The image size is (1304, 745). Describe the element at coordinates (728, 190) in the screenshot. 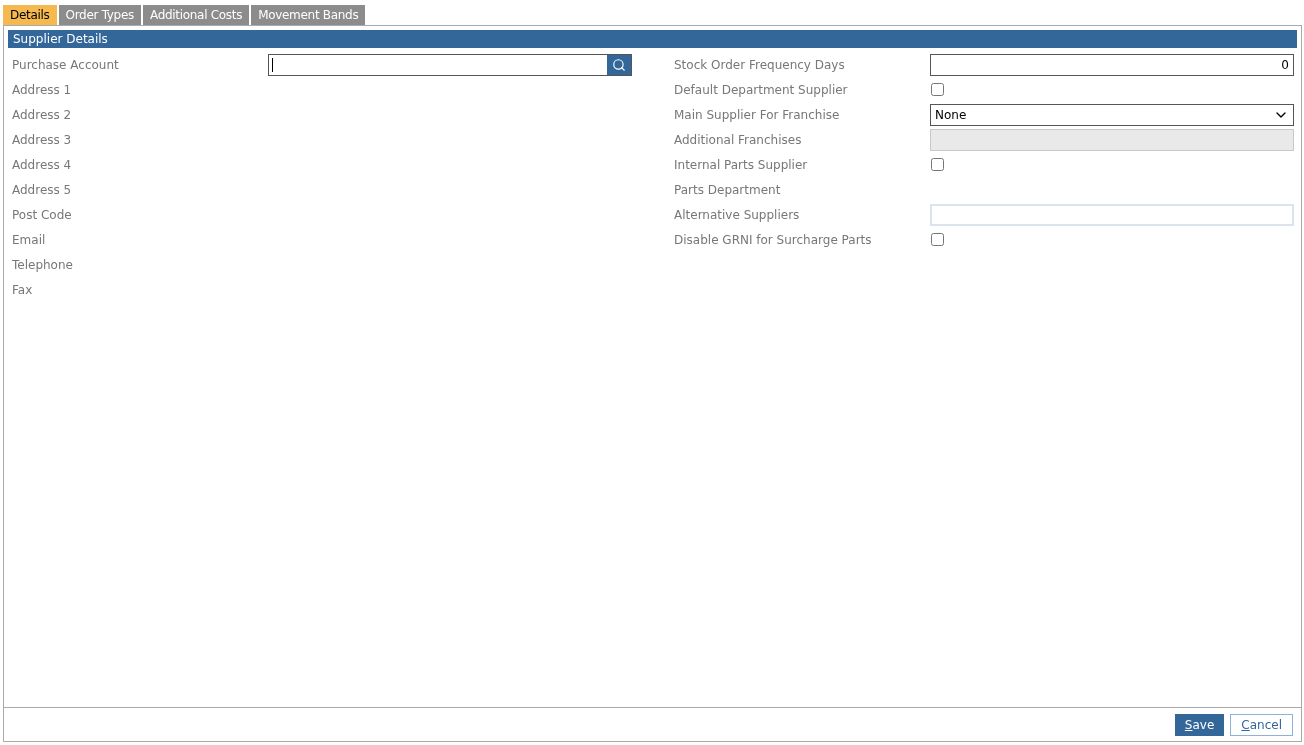

I see `field-label: Parts Department` at that location.